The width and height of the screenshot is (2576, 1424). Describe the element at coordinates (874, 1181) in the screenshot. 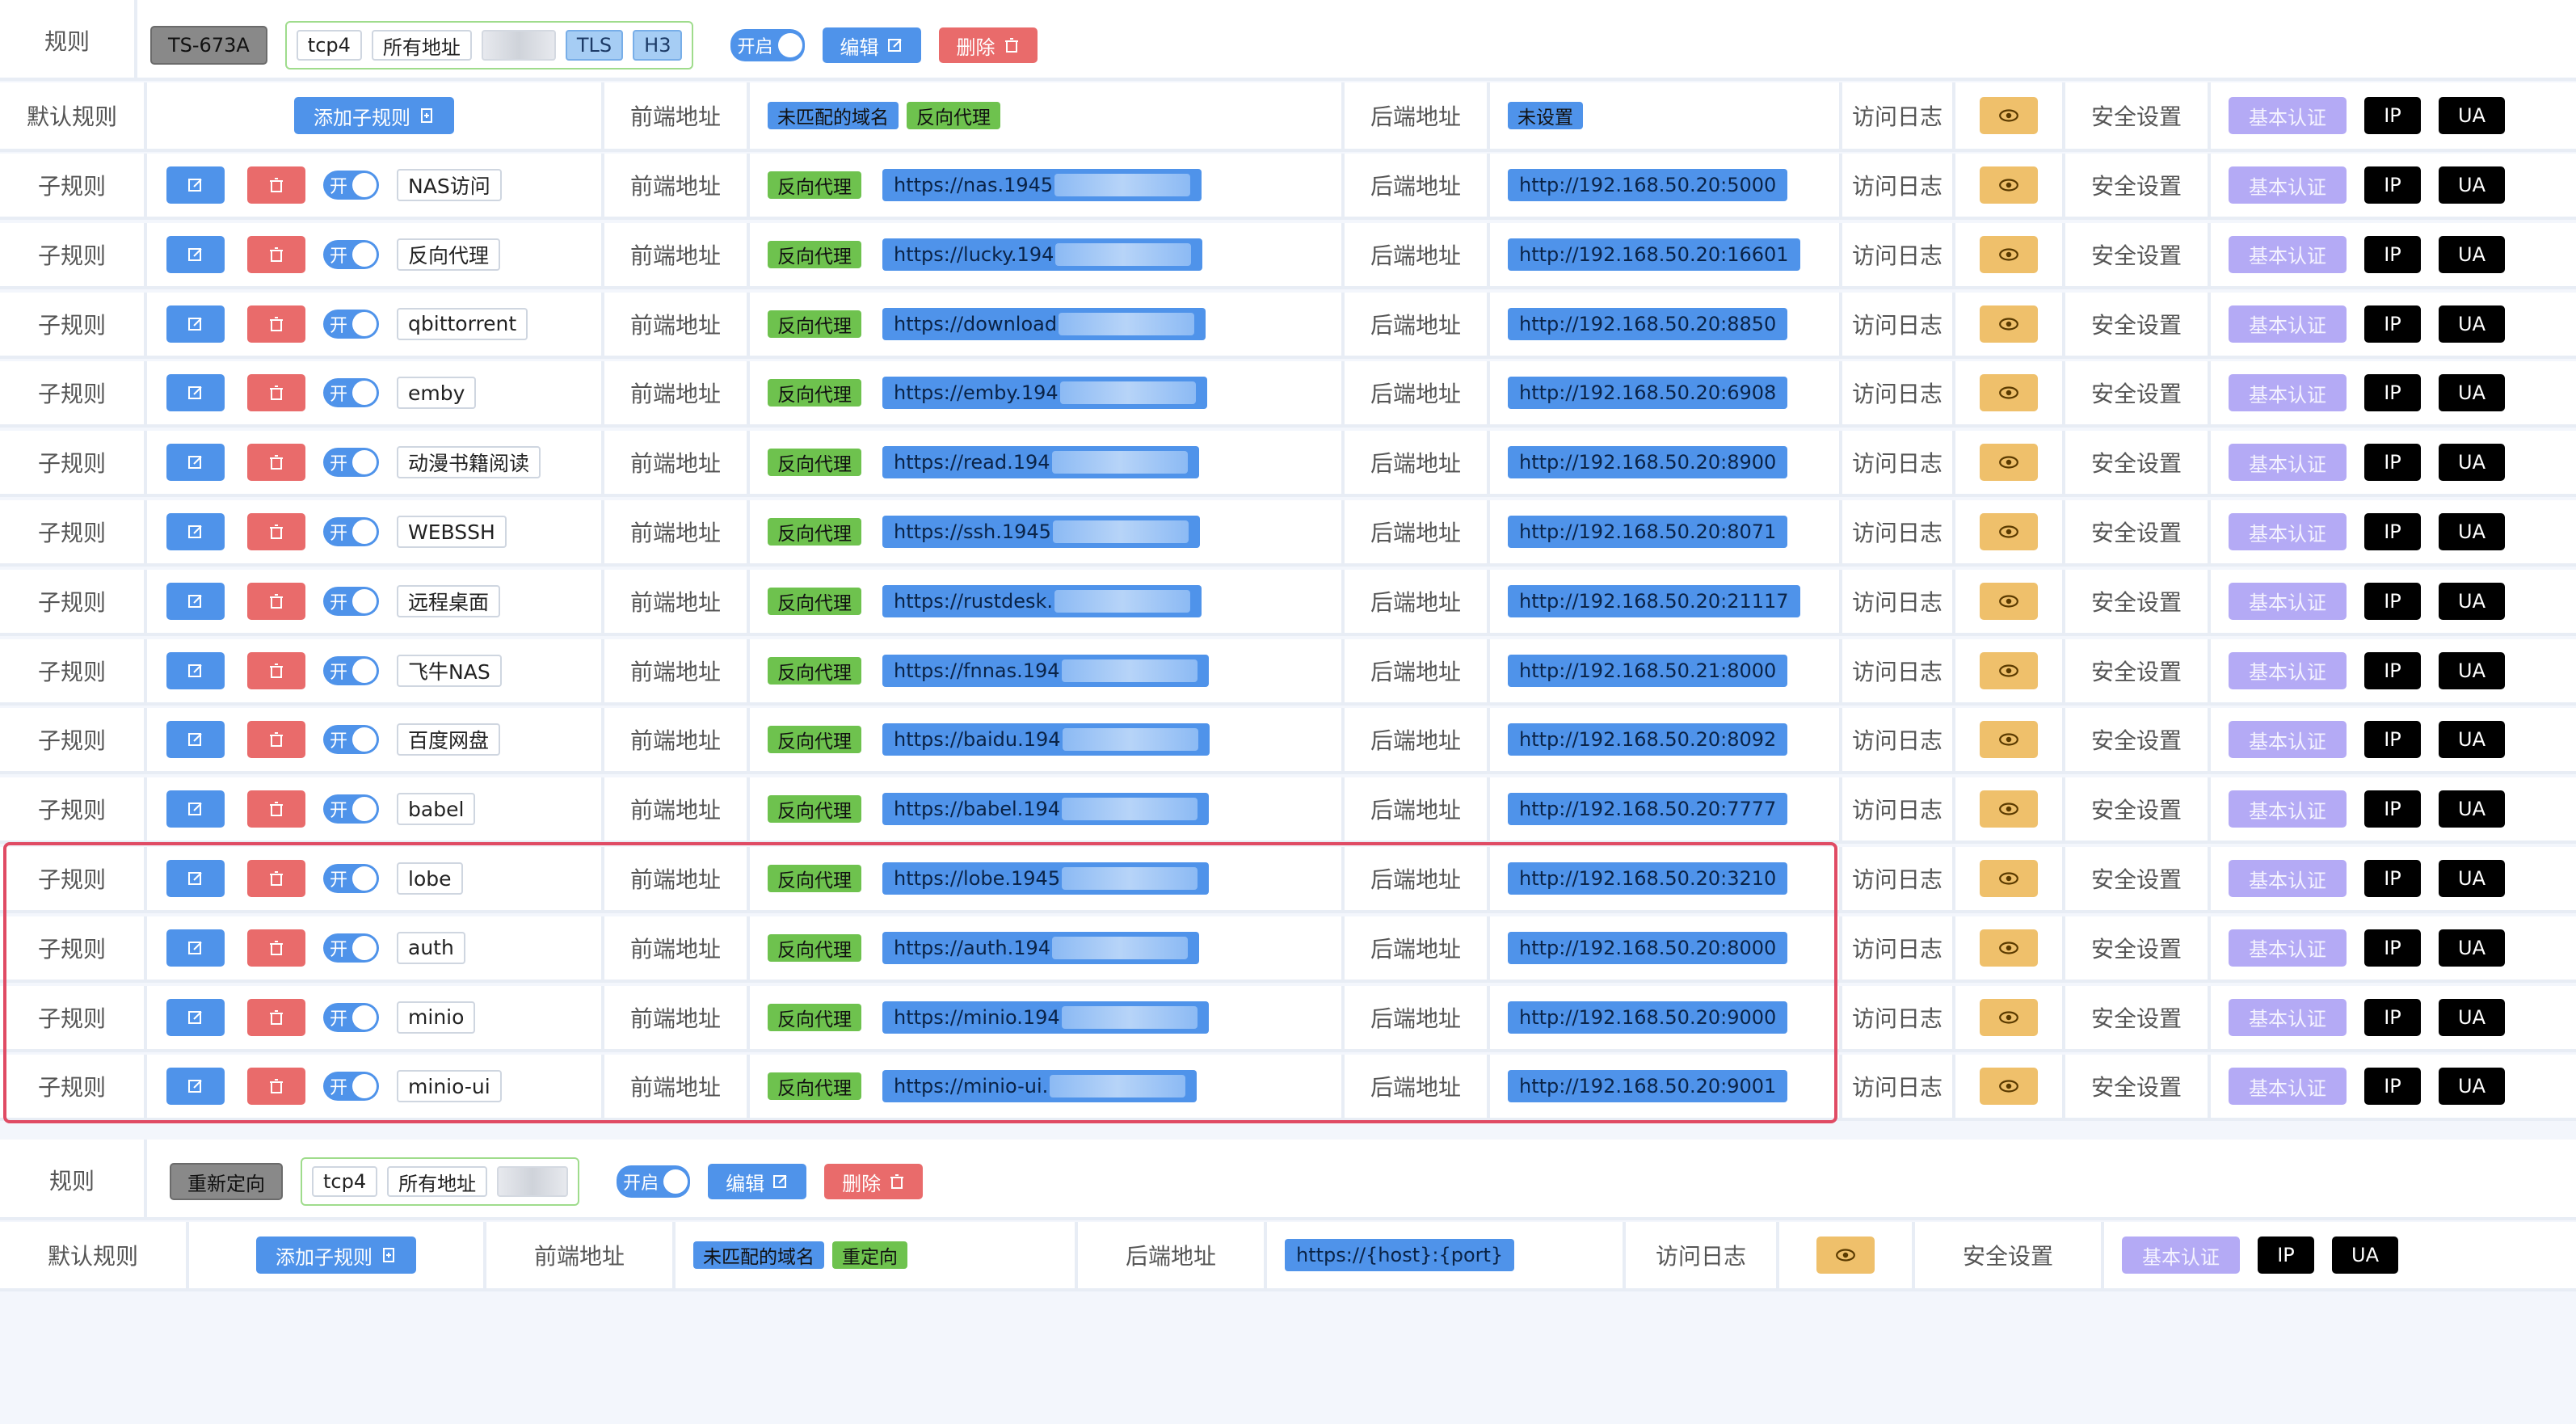

I see `rule2-delete-button: 删除` at that location.